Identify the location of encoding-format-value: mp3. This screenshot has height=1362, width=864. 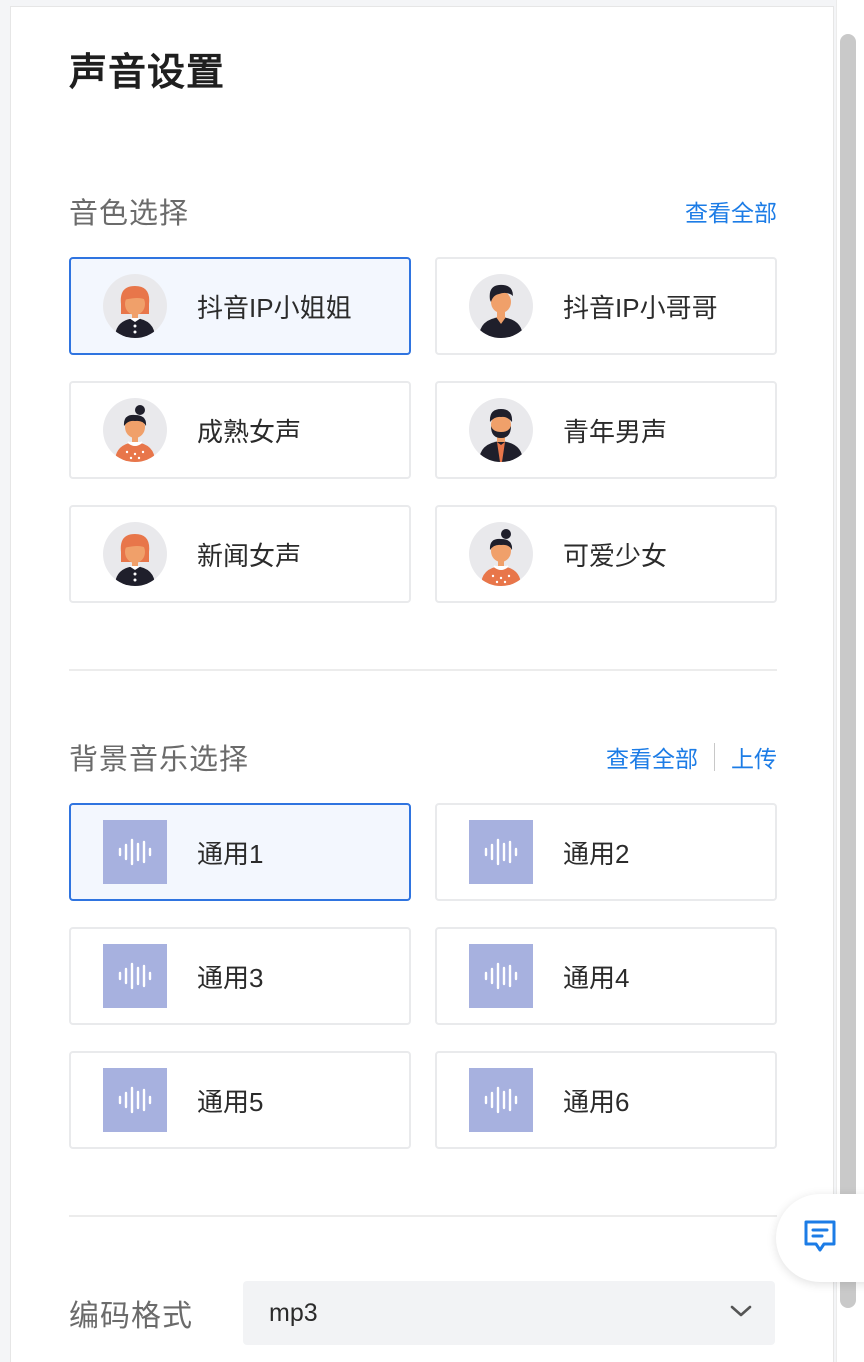
(293, 1312).